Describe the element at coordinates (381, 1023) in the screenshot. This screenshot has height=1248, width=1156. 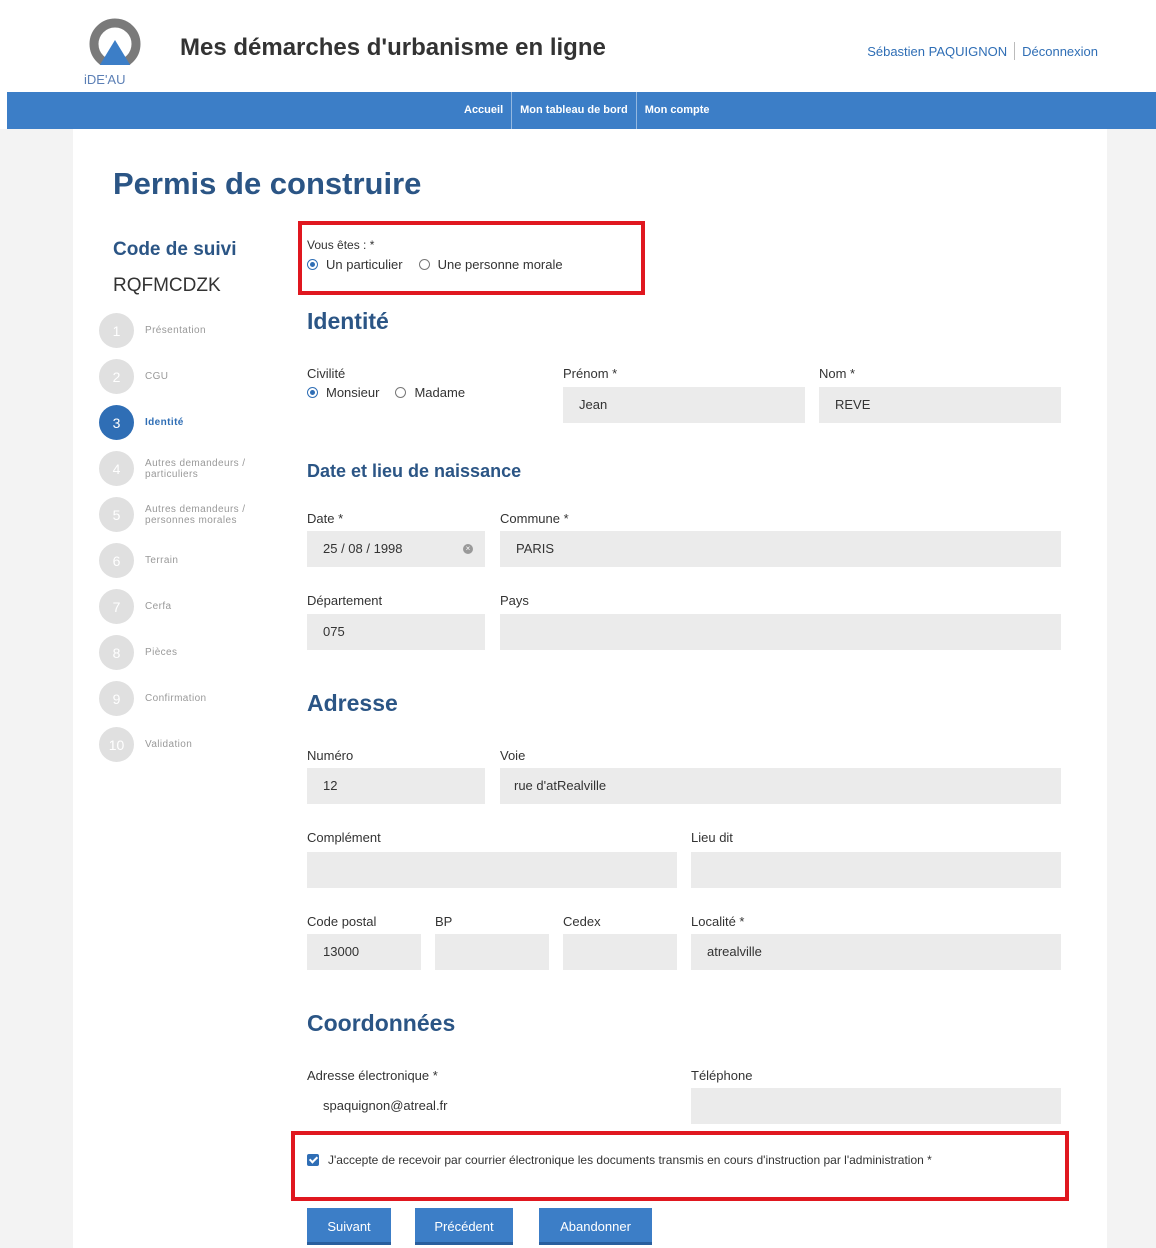
I see `coordonnees-heading: Coordonnées` at that location.